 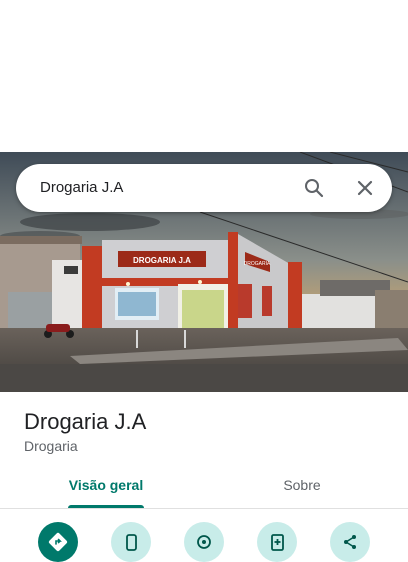 I want to click on share-icon, so click(x=350, y=542).